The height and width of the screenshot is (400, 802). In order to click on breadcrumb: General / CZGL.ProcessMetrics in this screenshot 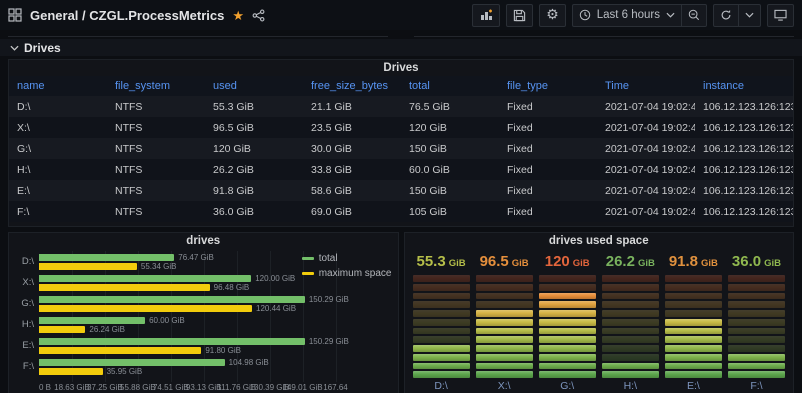, I will do `click(127, 15)`.